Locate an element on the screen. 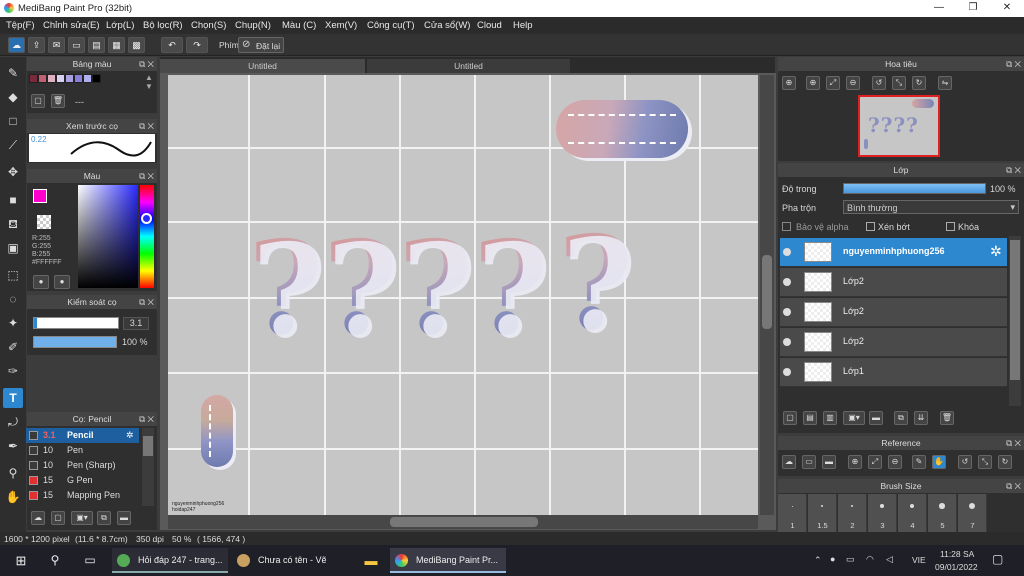 This screenshot has width=1024, height=576. layer-opacity-slider is located at coordinates (914, 188).